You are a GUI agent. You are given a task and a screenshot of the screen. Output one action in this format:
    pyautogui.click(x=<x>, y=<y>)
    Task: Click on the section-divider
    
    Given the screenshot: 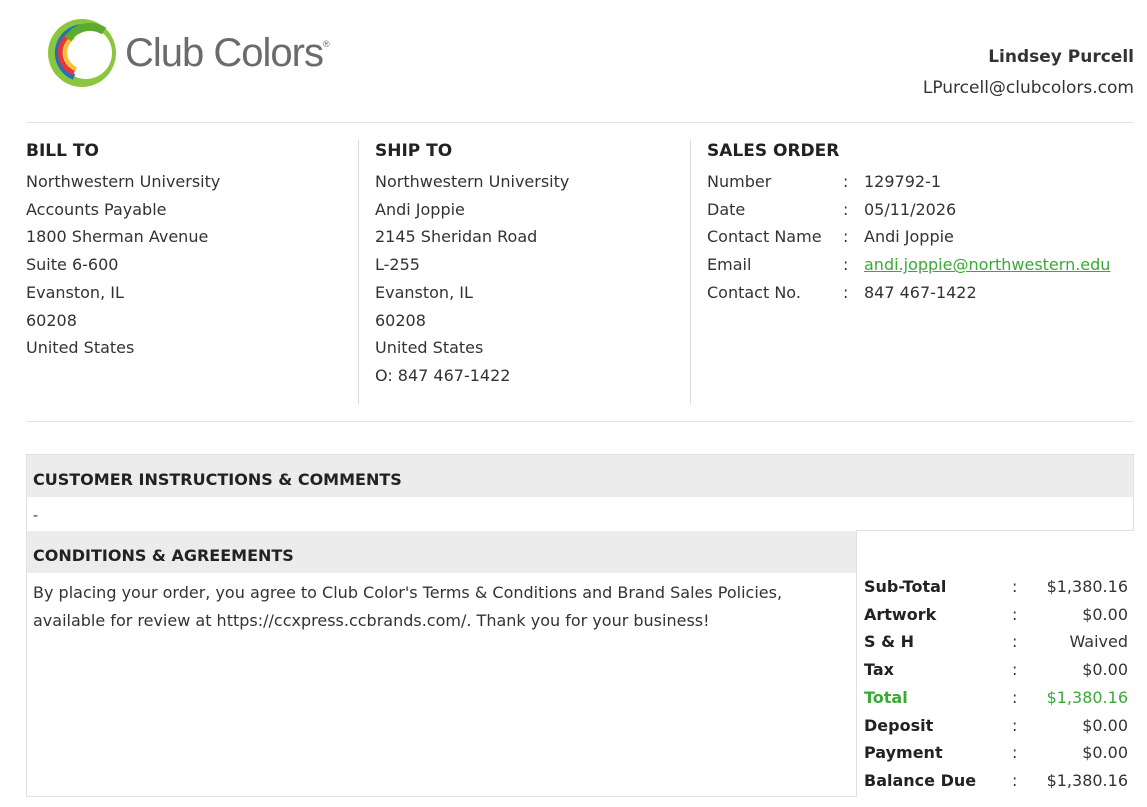 What is the action you would take?
    pyautogui.click(x=580, y=421)
    